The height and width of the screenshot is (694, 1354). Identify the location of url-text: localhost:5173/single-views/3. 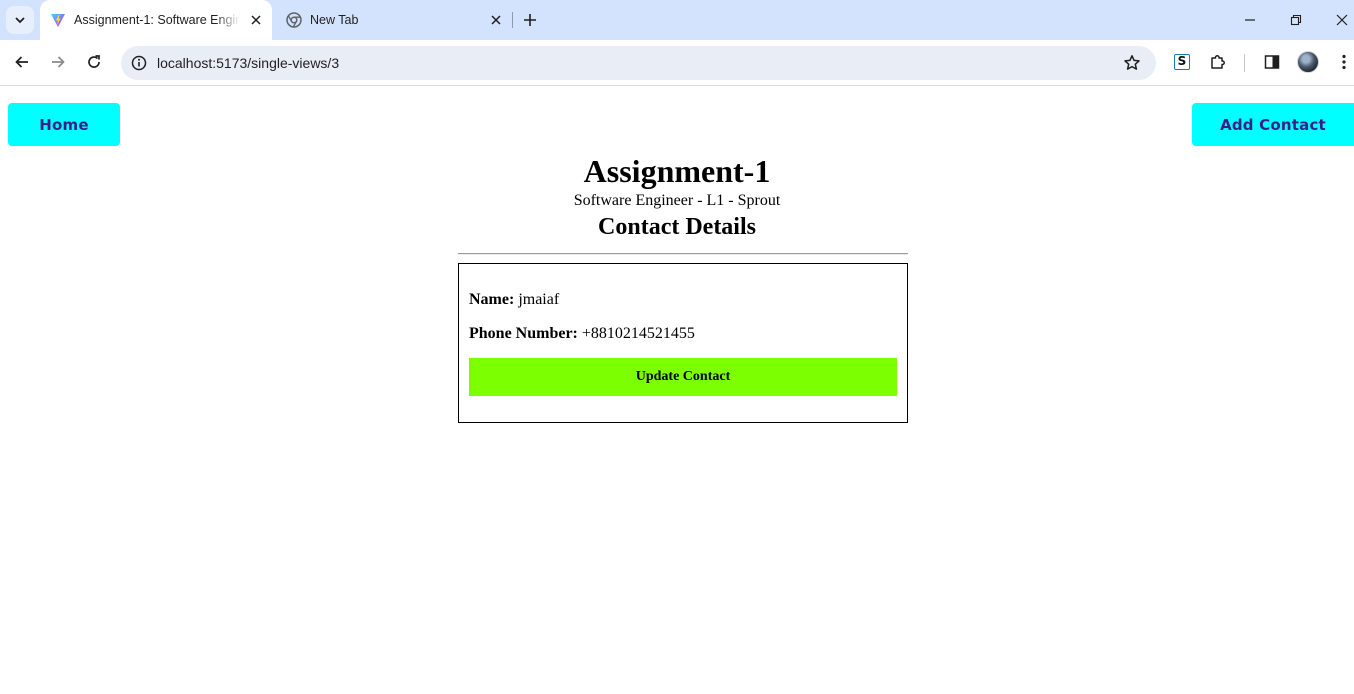
(248, 63).